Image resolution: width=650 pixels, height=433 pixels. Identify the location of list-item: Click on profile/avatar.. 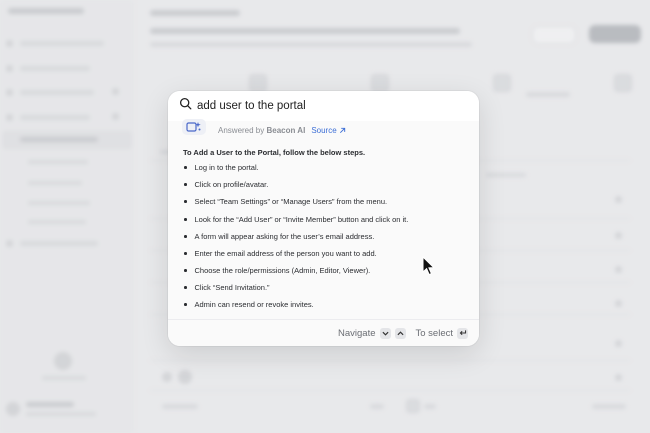
(226, 184).